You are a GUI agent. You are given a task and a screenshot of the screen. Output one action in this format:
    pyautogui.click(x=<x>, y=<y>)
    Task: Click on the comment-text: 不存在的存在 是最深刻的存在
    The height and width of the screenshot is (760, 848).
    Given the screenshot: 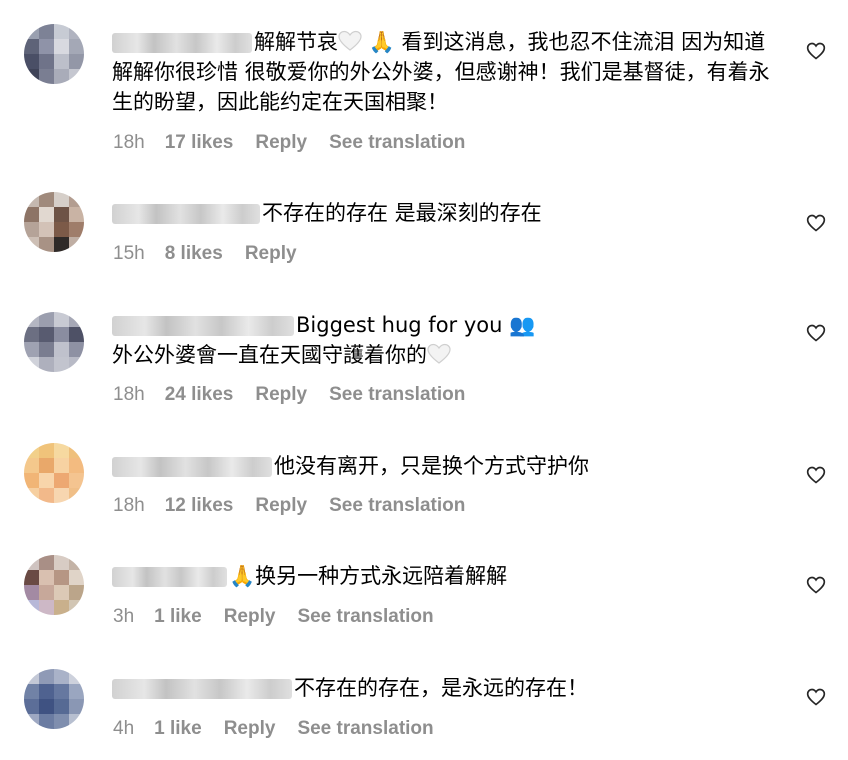 What is the action you would take?
    pyautogui.click(x=447, y=213)
    